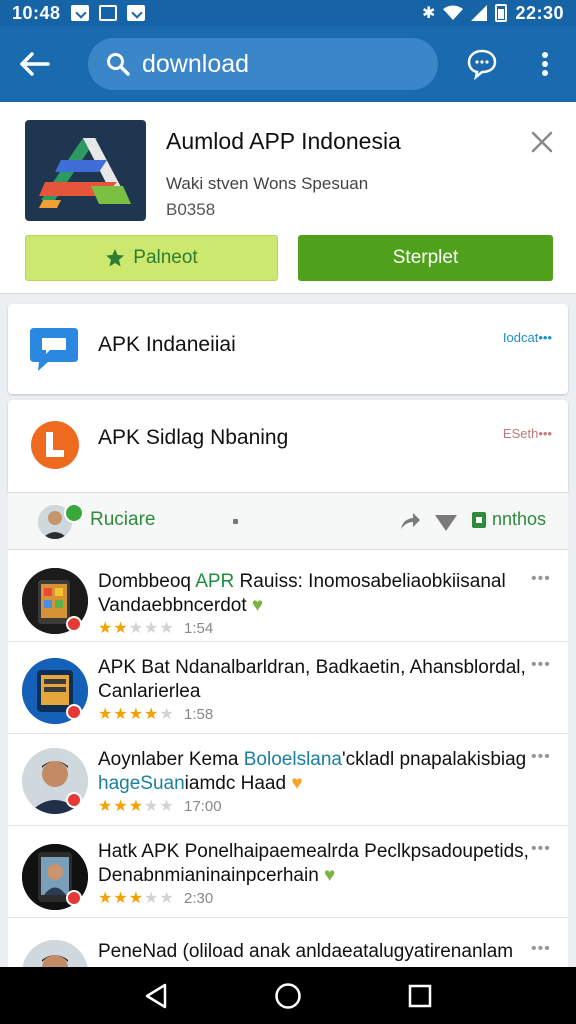  Describe the element at coordinates (55, 445) in the screenshot. I see `orange-app-icon` at that location.